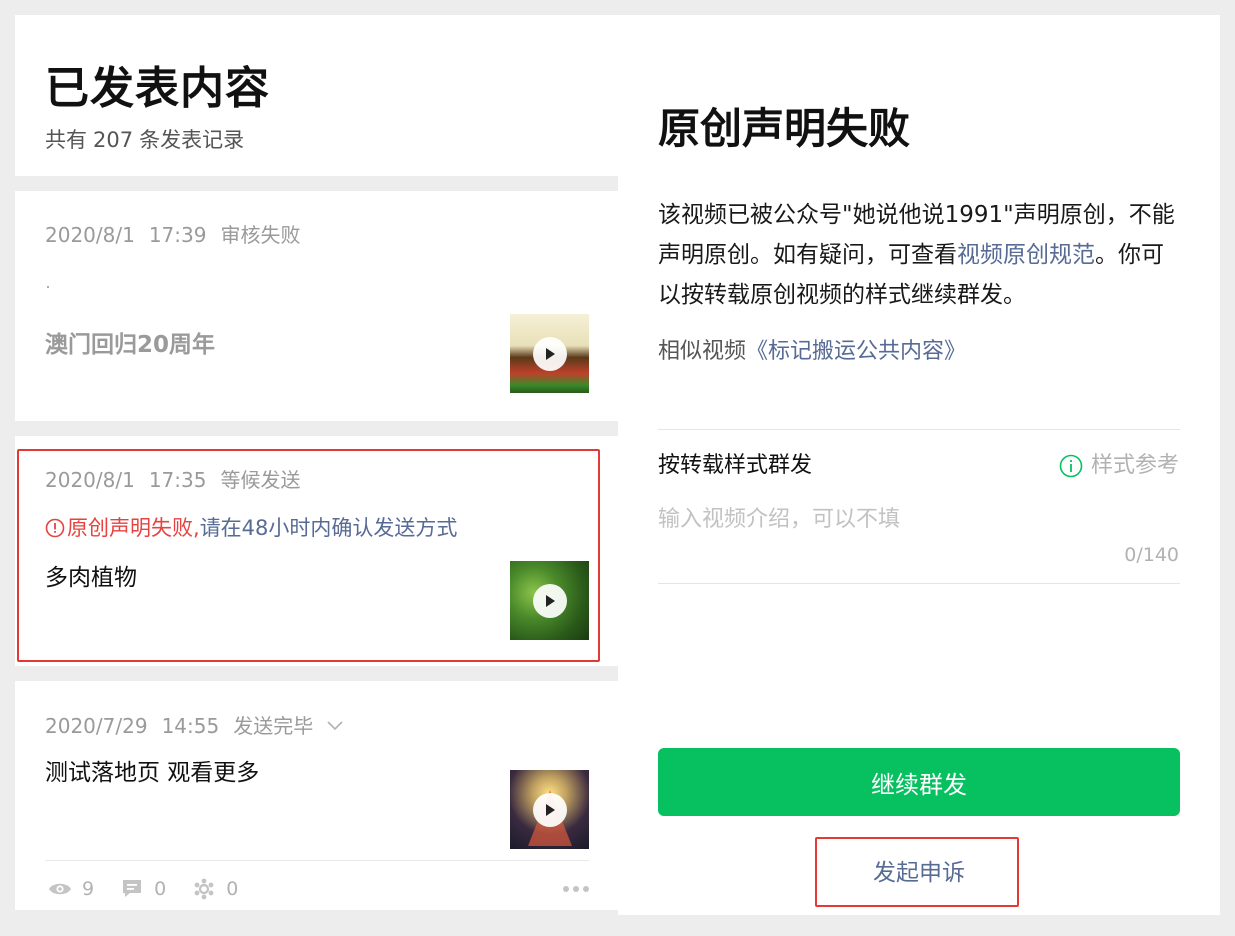 This screenshot has width=1235, height=936. What do you see at coordinates (204, 889) in the screenshot?
I see `share-icon` at bounding box center [204, 889].